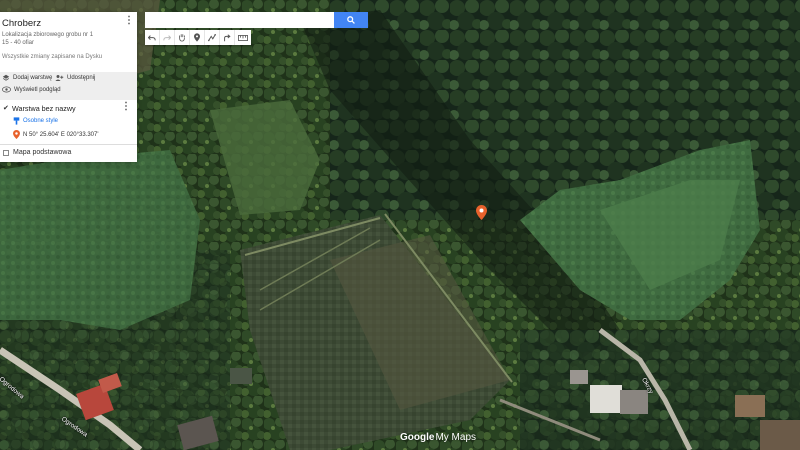 The image size is (800, 450). Describe the element at coordinates (239, 20) in the screenshot. I see `search-input` at that location.